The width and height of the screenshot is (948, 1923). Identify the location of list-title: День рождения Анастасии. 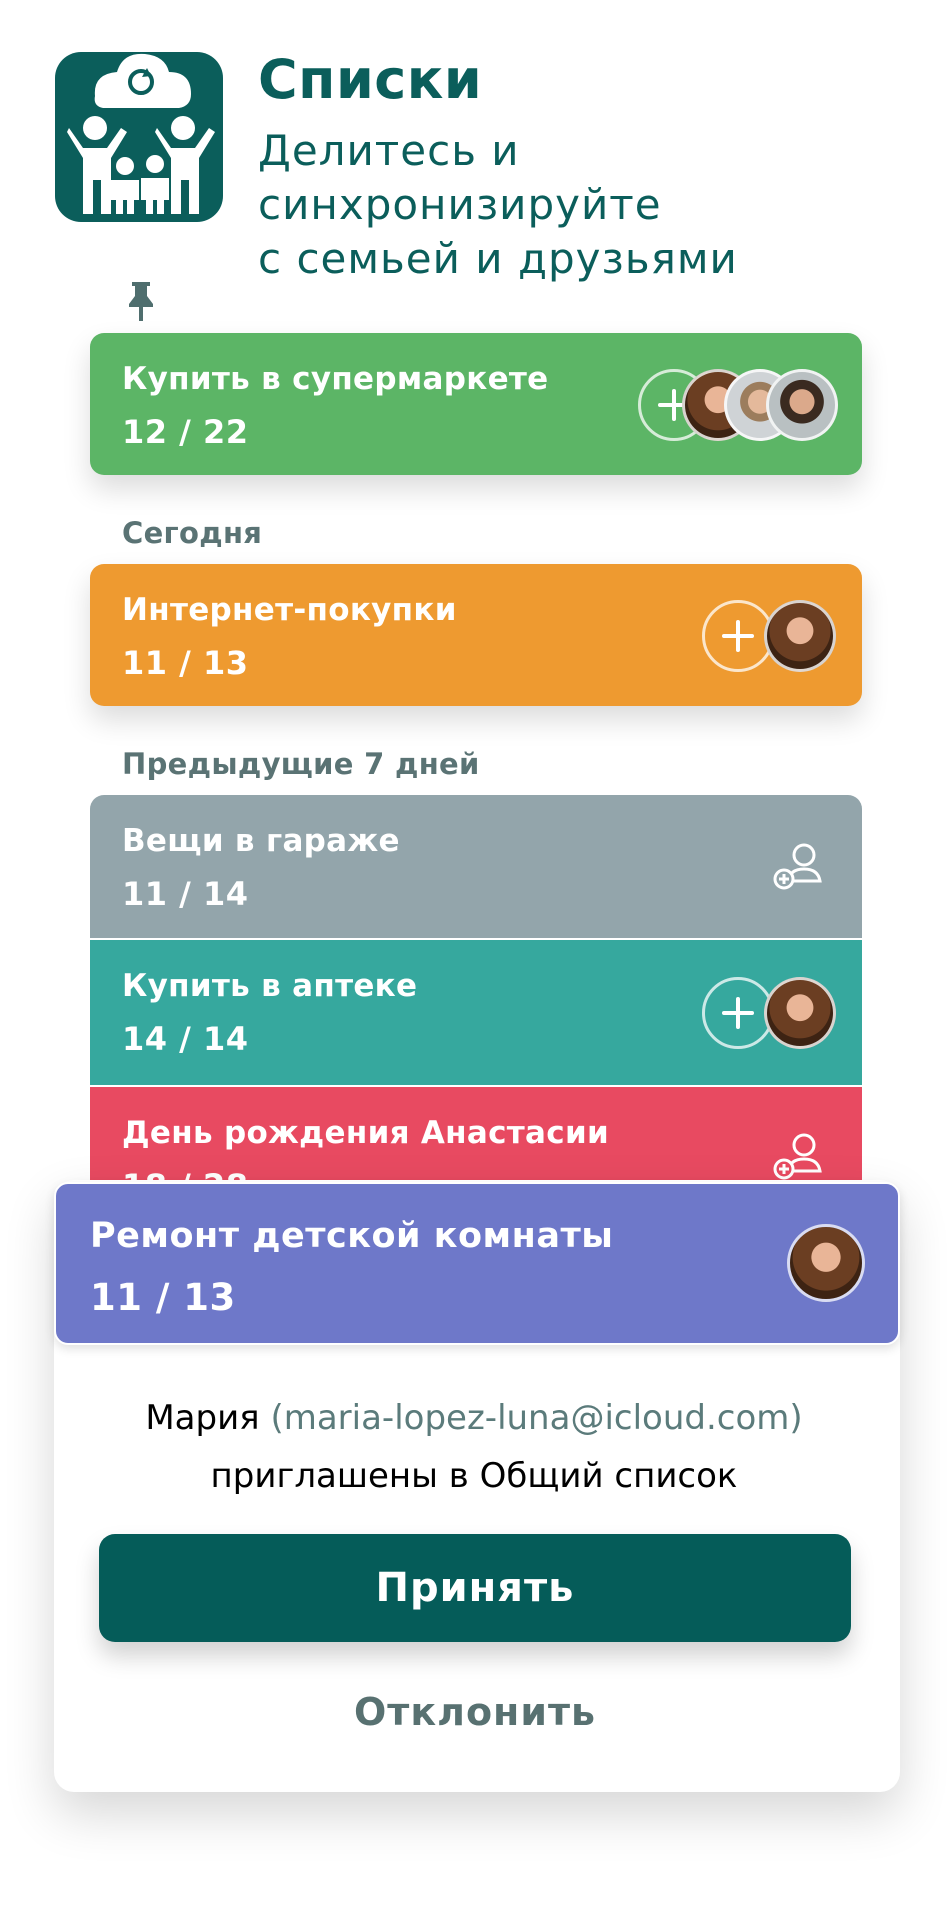
(365, 1133).